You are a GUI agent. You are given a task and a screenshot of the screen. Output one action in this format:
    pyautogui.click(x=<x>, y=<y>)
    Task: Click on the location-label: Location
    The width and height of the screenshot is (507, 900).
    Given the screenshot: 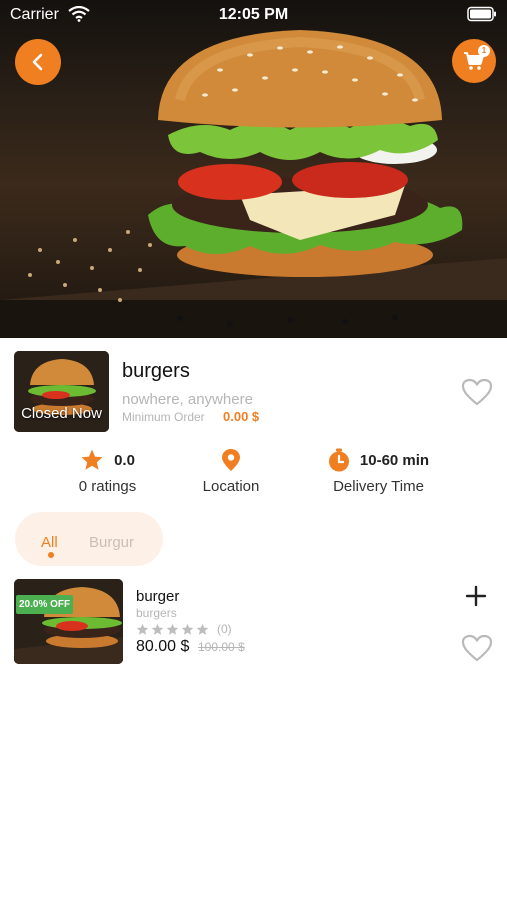 What is the action you would take?
    pyautogui.click(x=231, y=486)
    